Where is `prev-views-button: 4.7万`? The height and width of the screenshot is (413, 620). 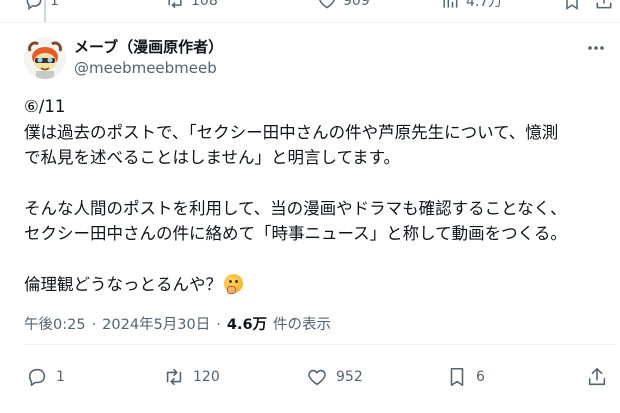
prev-views-button: 4.7万 is located at coordinates (471, 5).